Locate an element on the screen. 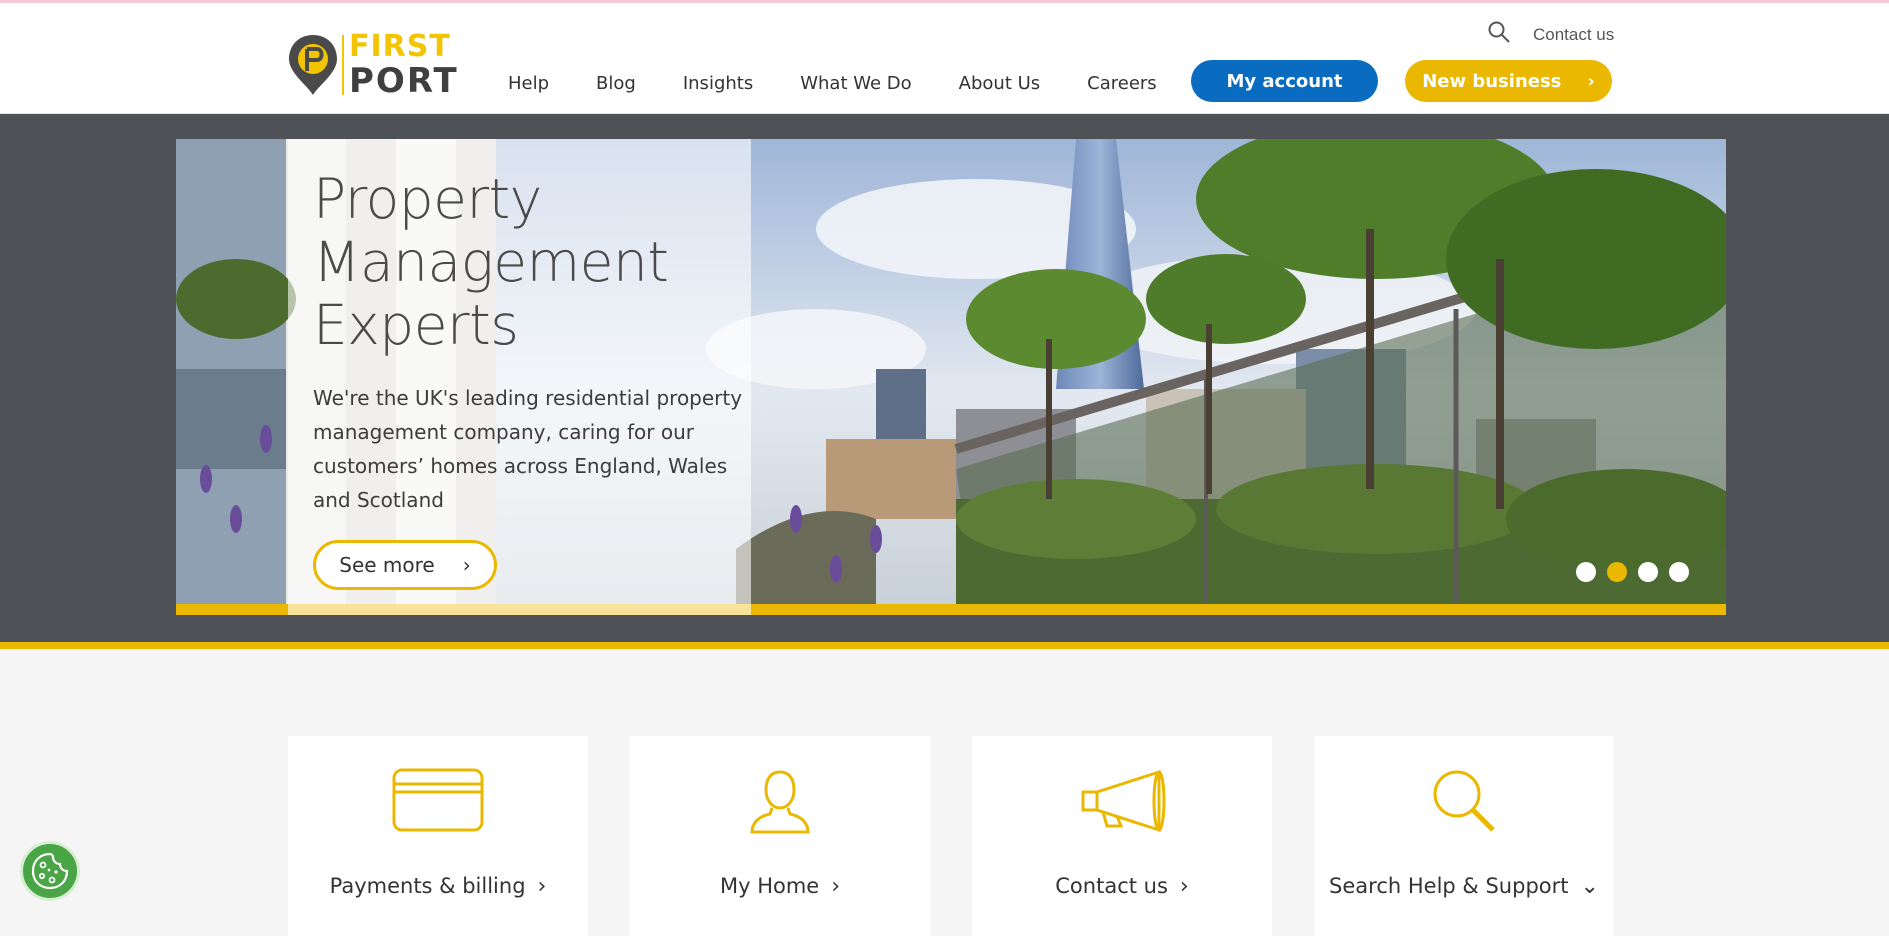  logo-pin-icon is located at coordinates (313, 65).